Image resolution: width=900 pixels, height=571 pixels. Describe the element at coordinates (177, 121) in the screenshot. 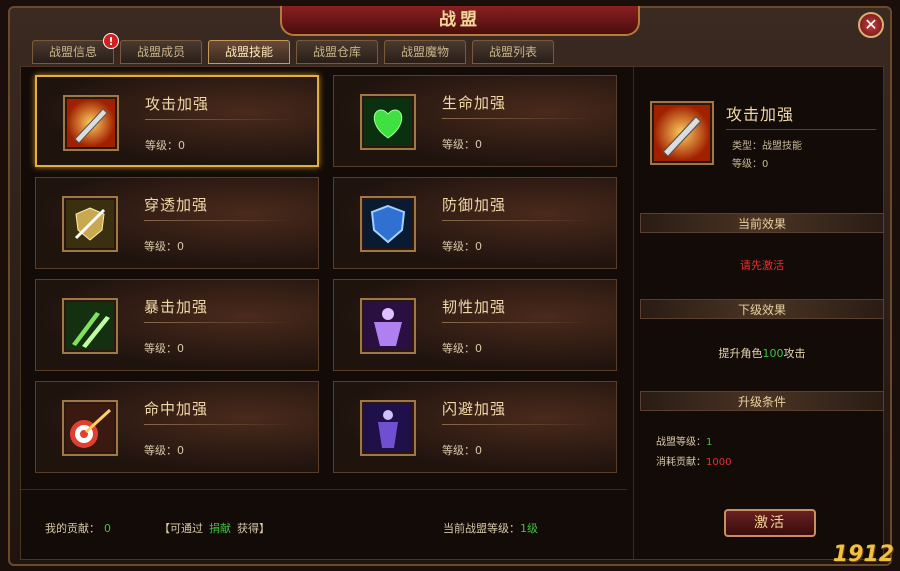

I see `skill-card-attack: 攻击加强 等级：0` at that location.